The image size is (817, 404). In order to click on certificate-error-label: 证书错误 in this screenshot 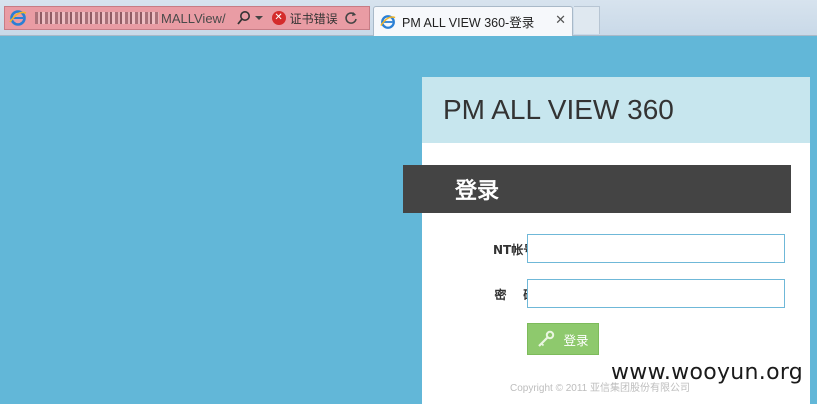, I will do `click(314, 18)`.